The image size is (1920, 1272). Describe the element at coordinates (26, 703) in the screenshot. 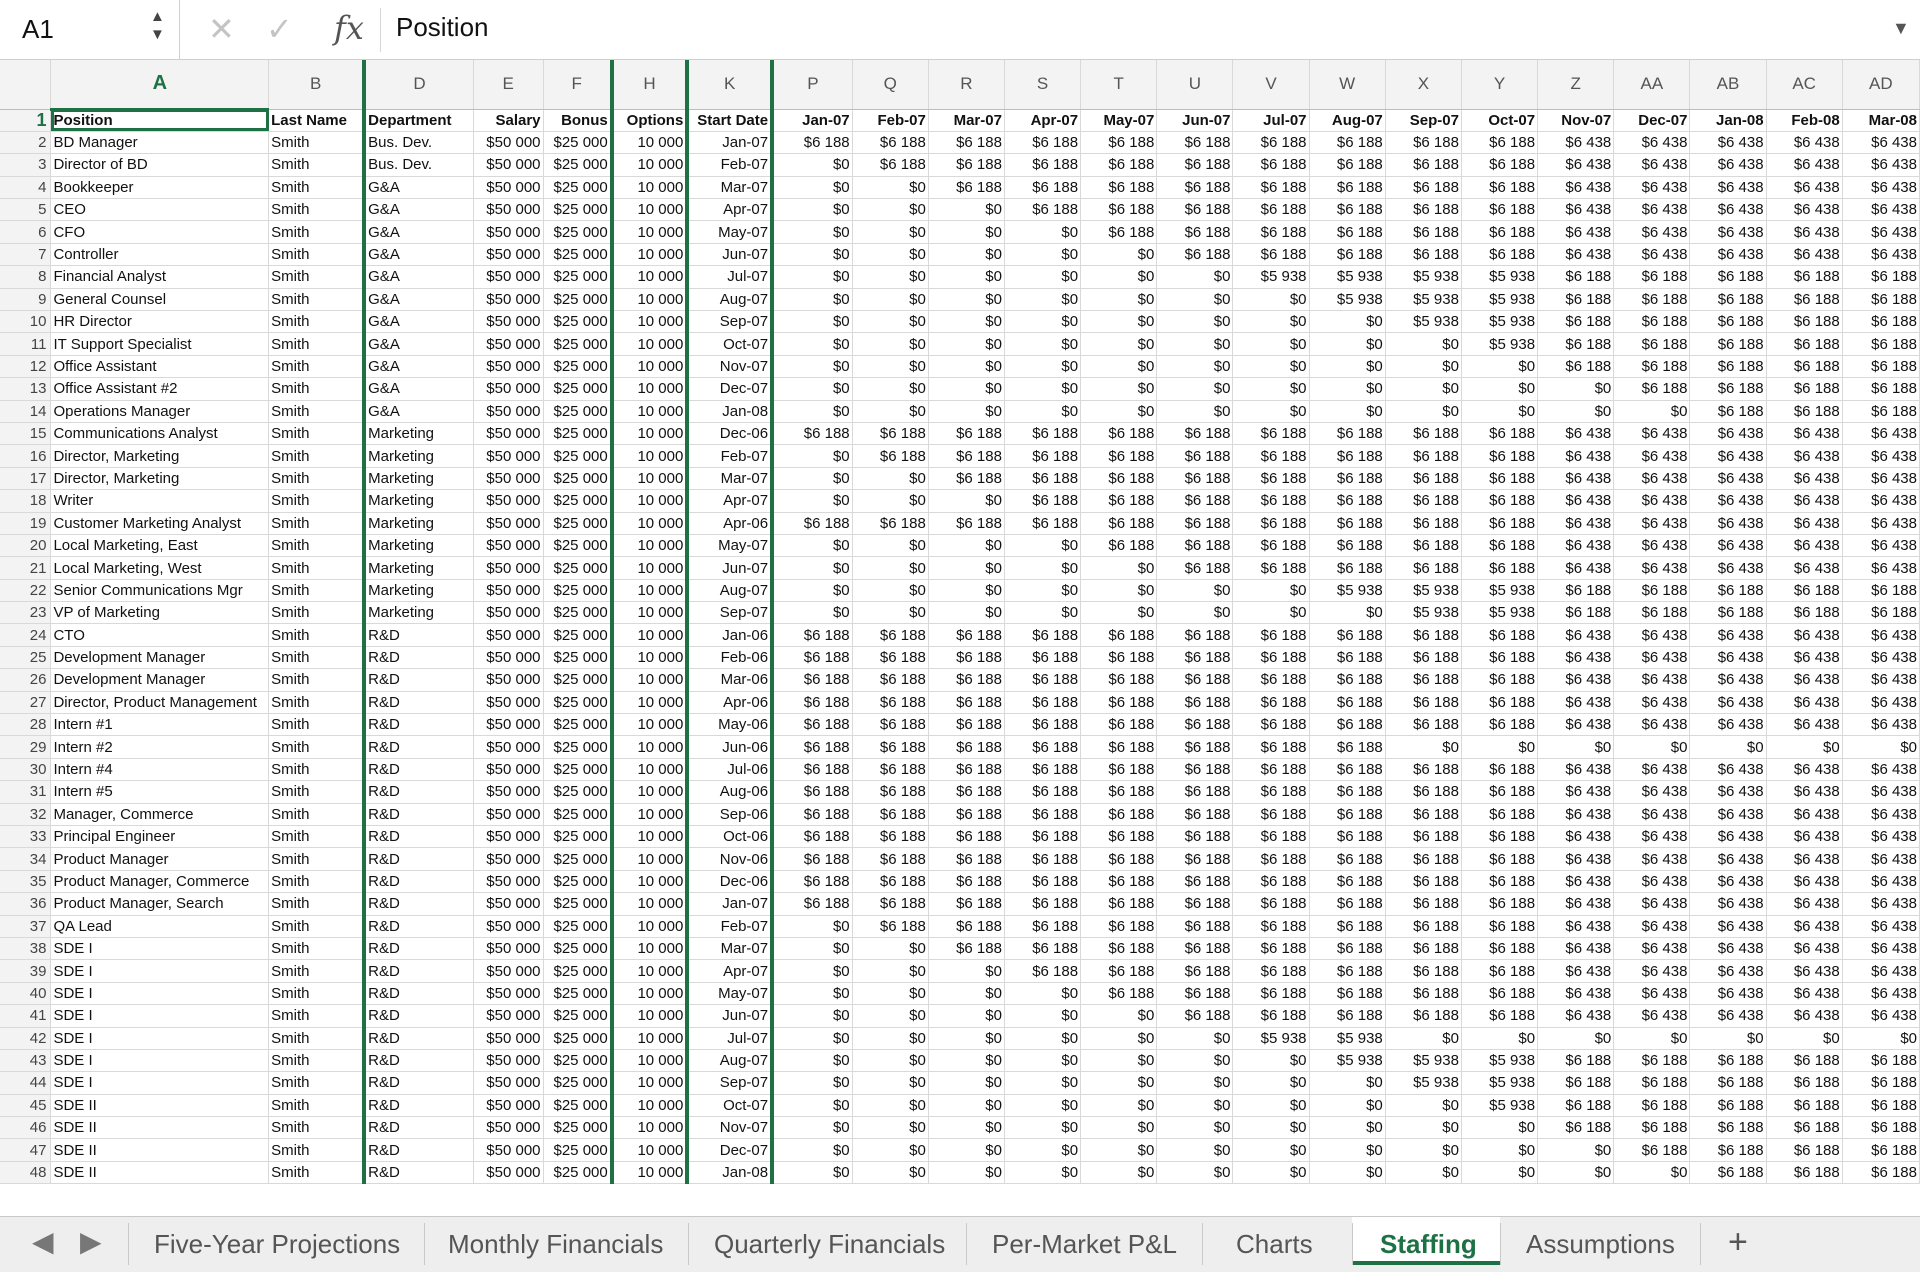

I see `row-header: 27` at that location.